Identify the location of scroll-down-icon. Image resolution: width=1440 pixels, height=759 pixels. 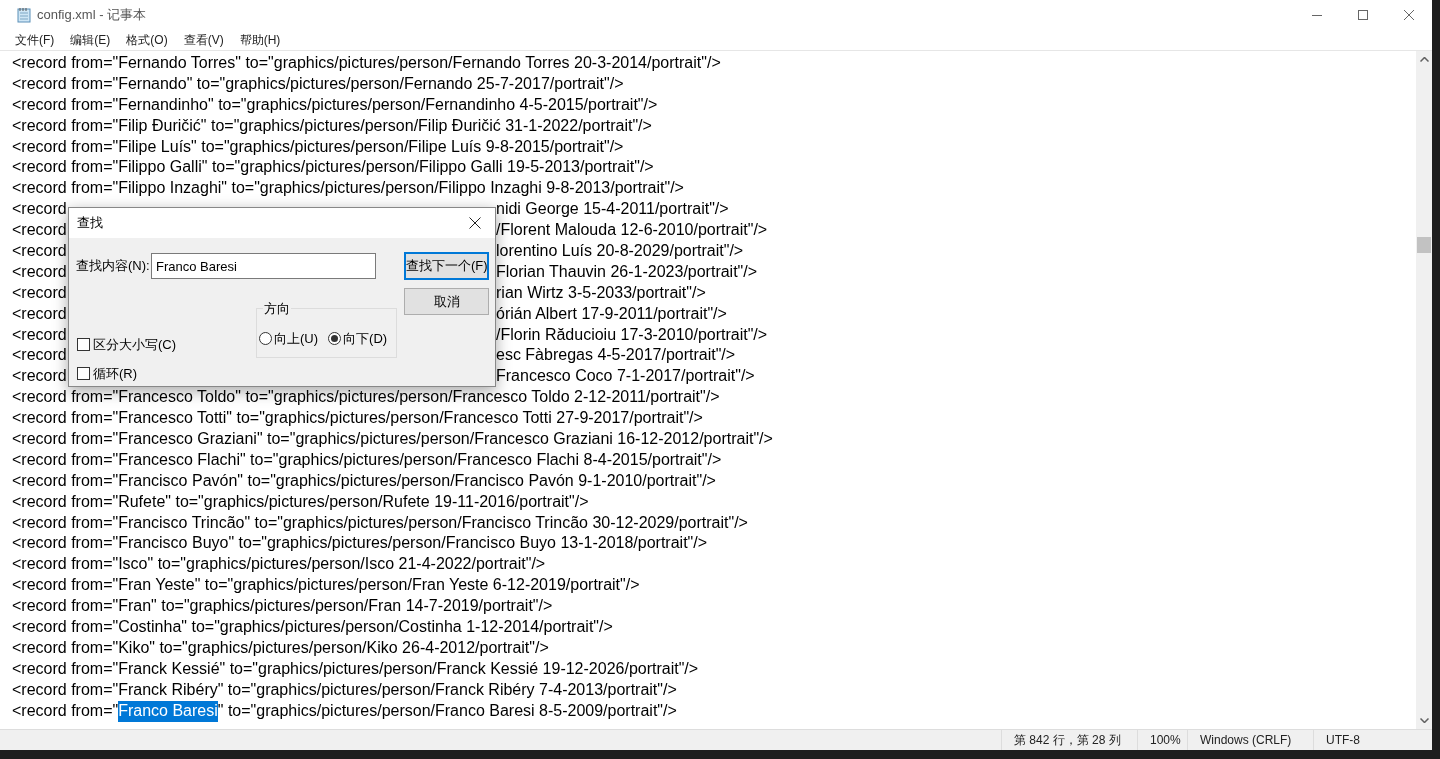
(1424, 720).